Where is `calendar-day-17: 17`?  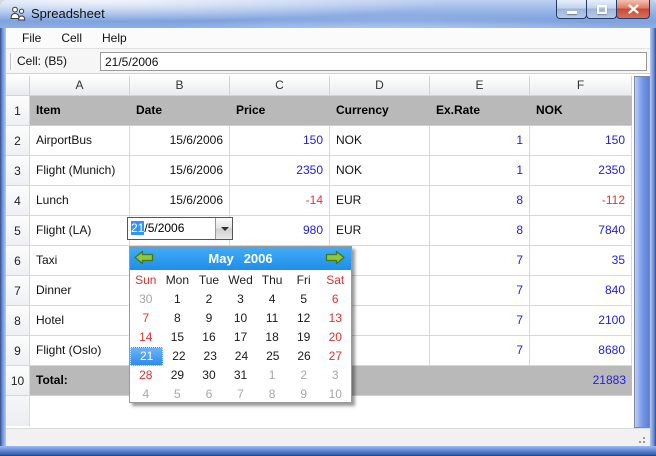
calendar-day-17: 17 is located at coordinates (241, 337).